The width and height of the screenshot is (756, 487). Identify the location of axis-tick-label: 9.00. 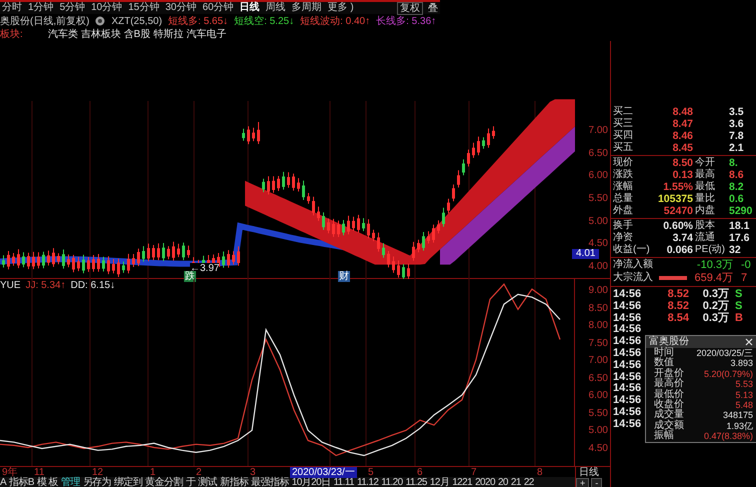
(598, 291).